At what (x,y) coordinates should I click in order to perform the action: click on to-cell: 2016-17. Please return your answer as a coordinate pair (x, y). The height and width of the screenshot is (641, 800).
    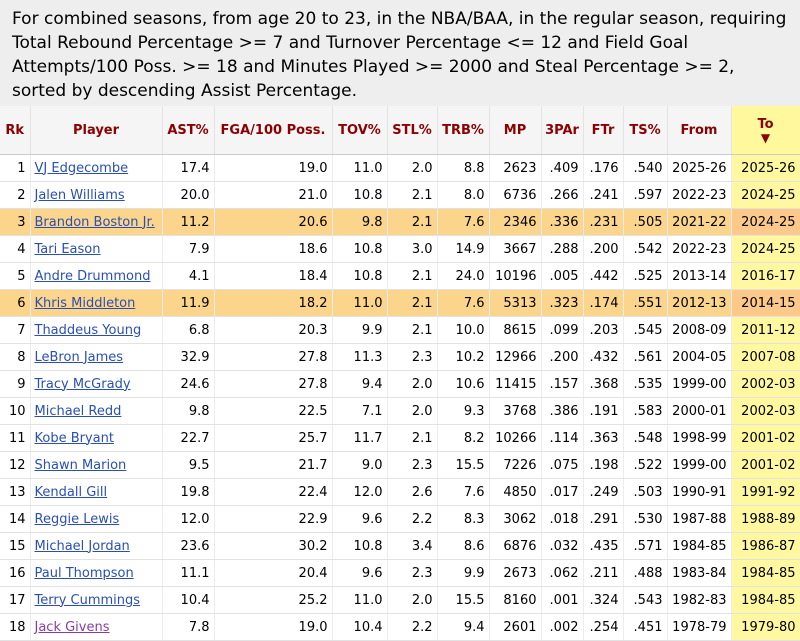
    Looking at the image, I should click on (765, 276).